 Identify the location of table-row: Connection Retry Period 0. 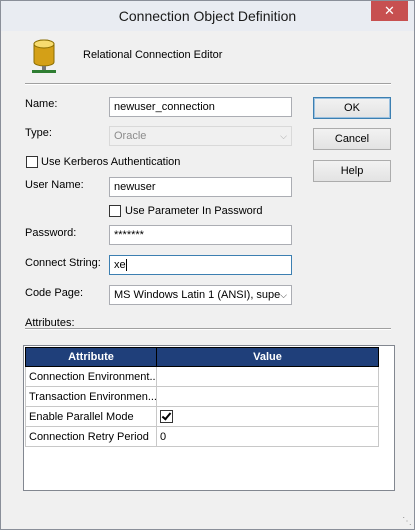
(202, 436).